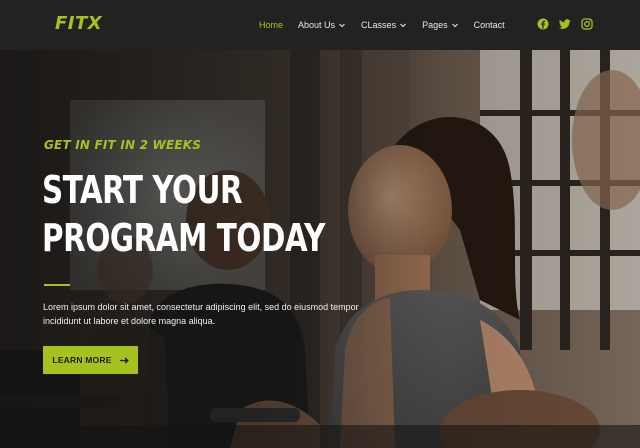 The height and width of the screenshot is (448, 640). I want to click on nav-item-home: Home, so click(271, 25).